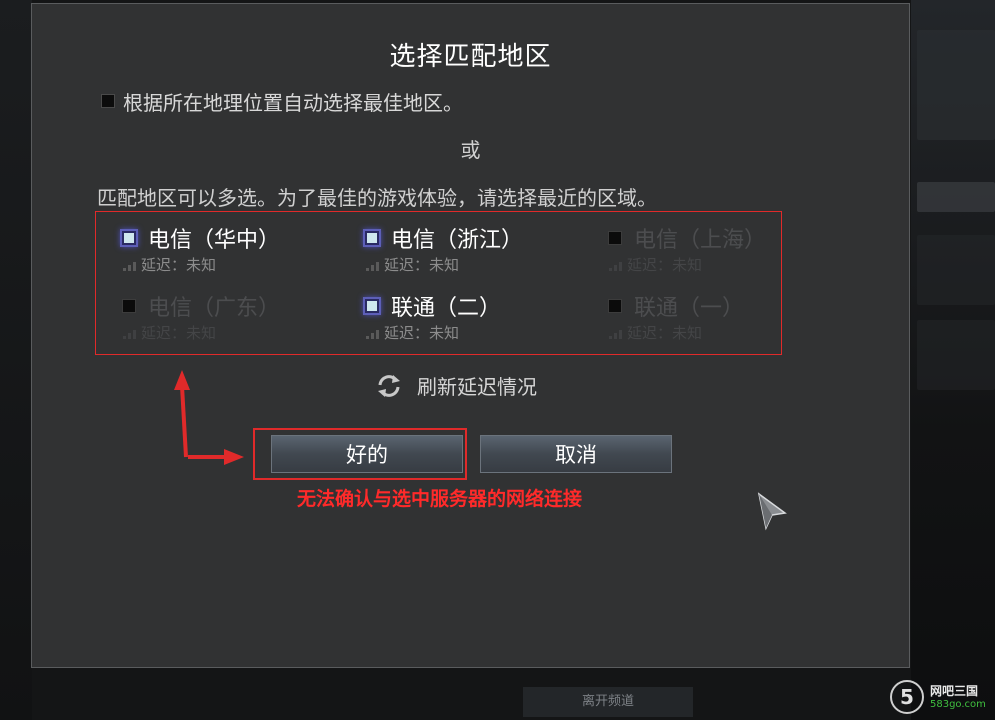 This screenshot has height=720, width=995. Describe the element at coordinates (293, 102) in the screenshot. I see `auto-select-label: 根据所在地理位置自动选择最佳地区。` at that location.